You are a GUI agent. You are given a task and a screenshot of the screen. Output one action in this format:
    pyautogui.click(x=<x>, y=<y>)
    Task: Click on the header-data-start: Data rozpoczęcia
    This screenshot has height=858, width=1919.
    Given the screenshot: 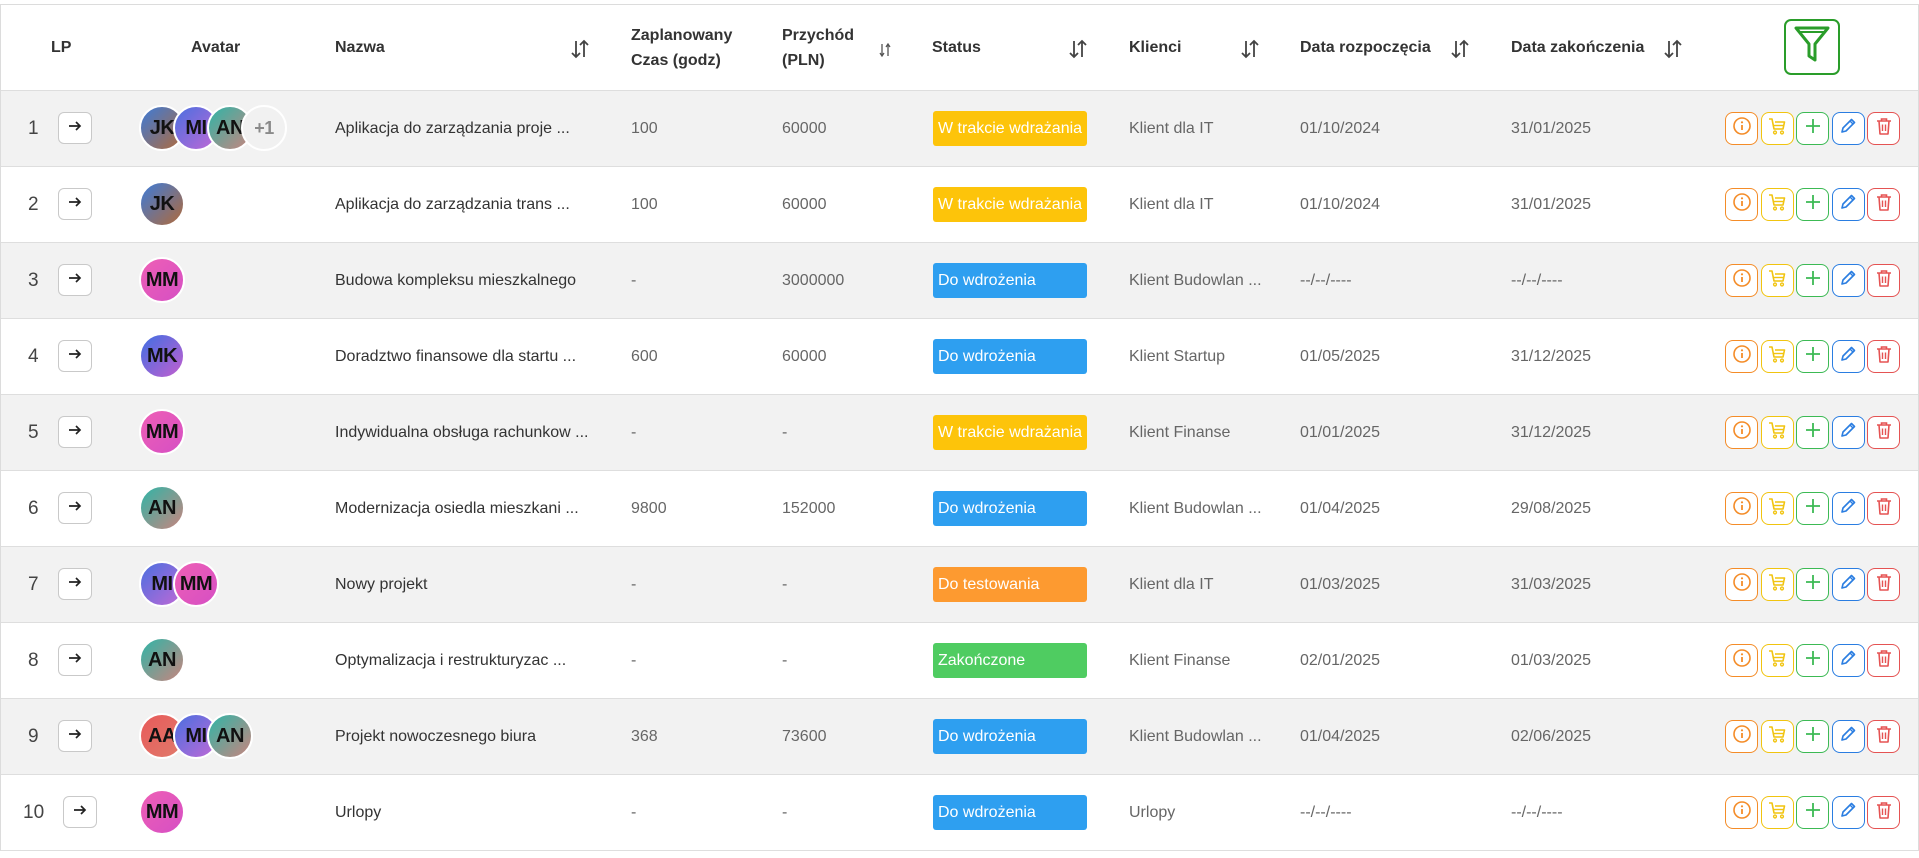 What is the action you would take?
    pyautogui.click(x=1365, y=47)
    